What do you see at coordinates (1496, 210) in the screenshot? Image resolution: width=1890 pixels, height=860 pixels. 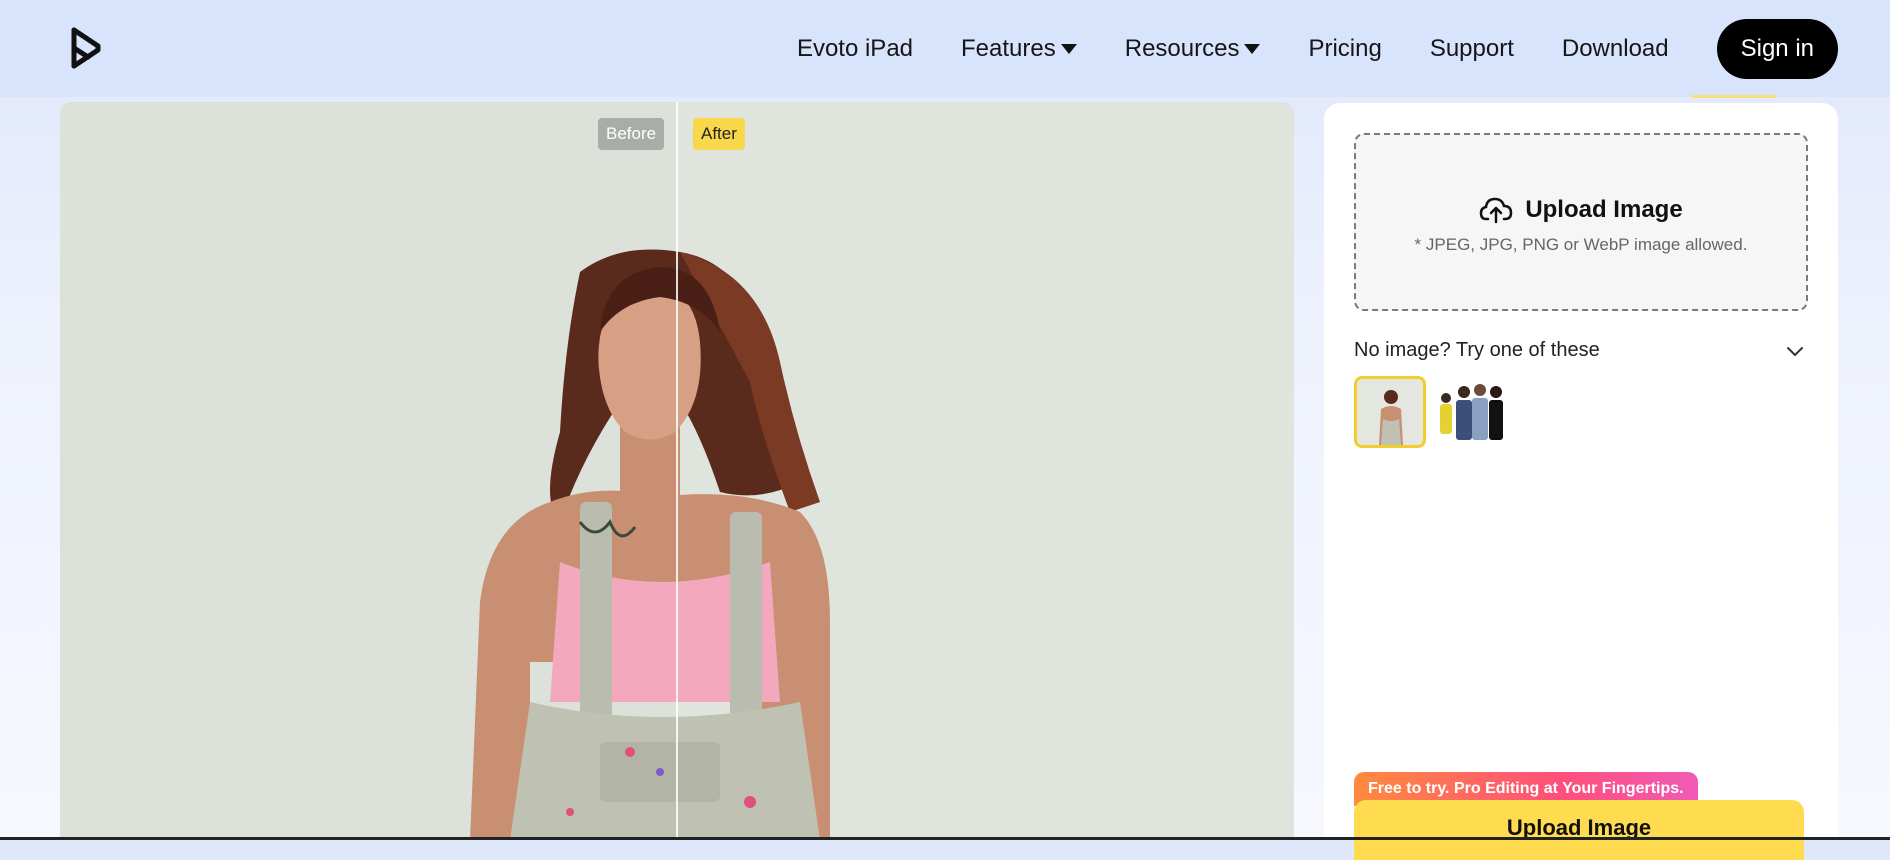 I see `cloud-upload-icon` at bounding box center [1496, 210].